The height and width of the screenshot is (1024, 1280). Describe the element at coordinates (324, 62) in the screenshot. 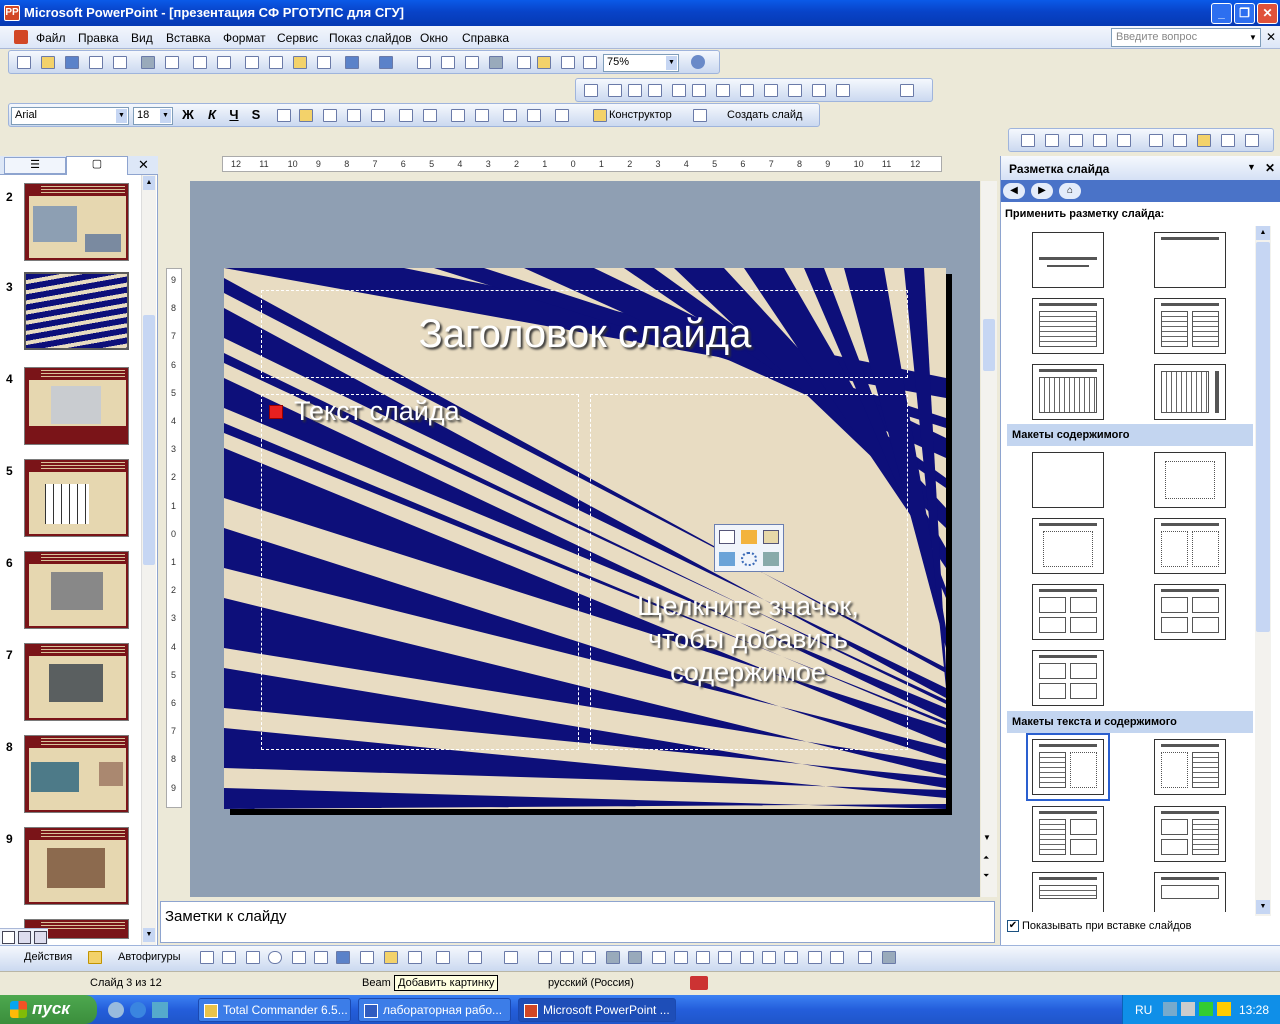

I see `format-painter-icon` at that location.